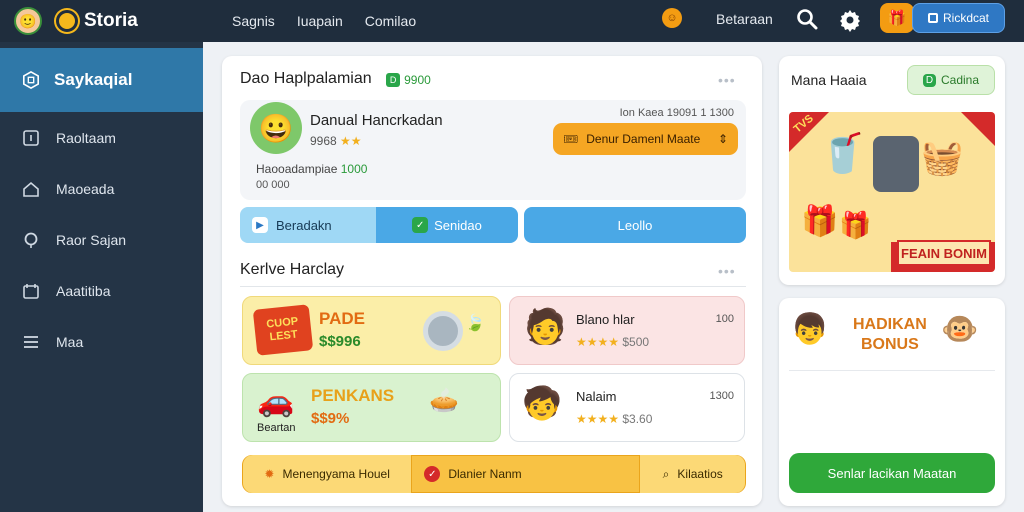  I want to click on sidebar-item-3: Raor Sajan, so click(101, 239).